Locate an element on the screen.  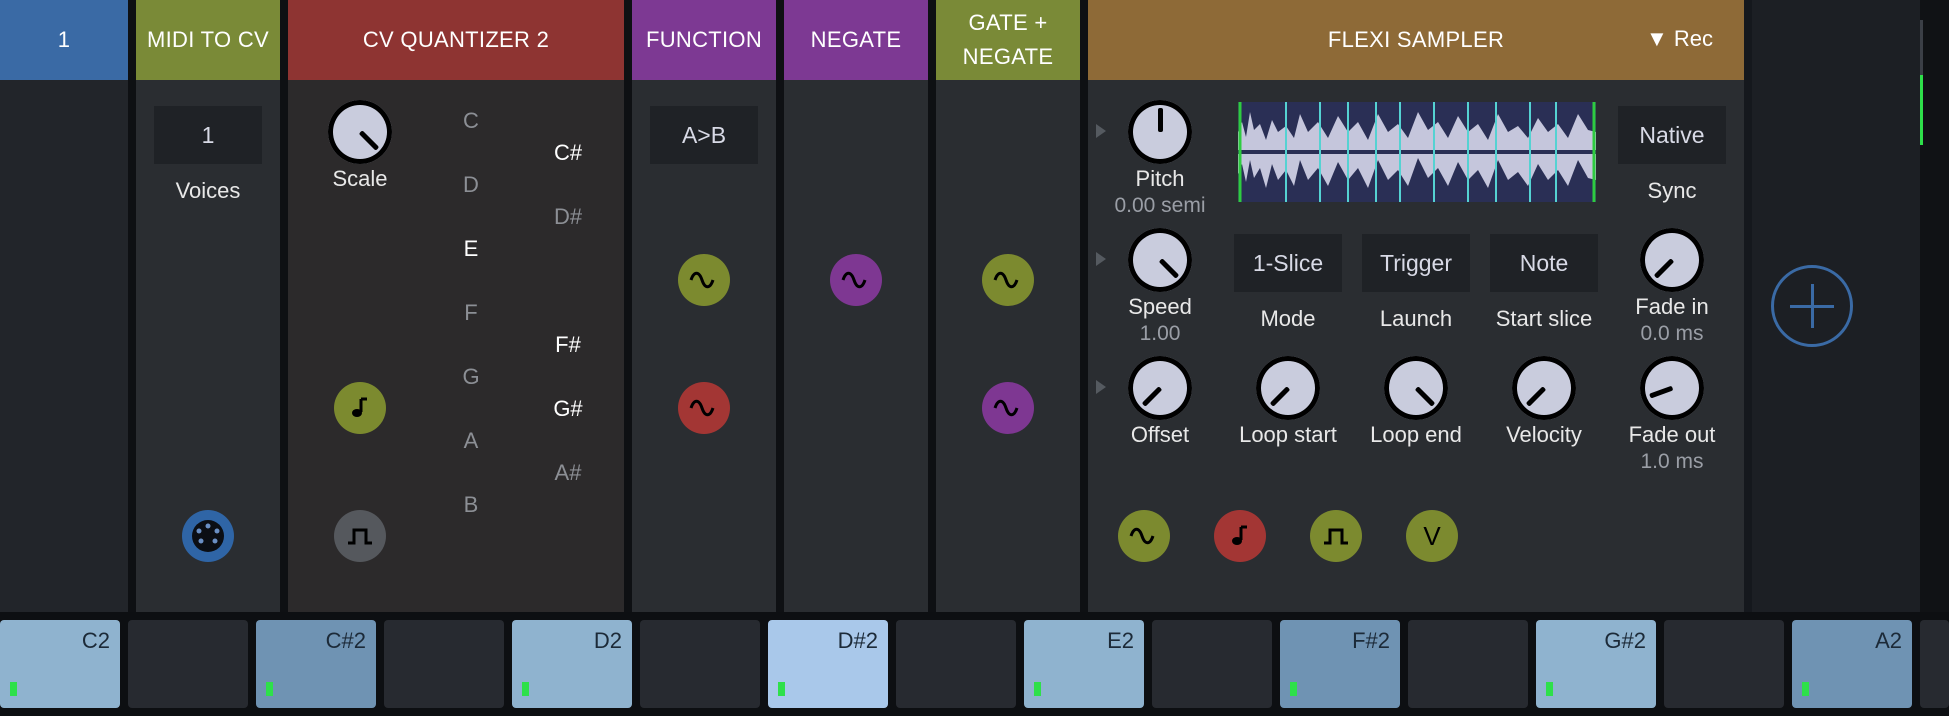
cv-quantizer-header: CV QUANTIZER 2 is located at coordinates (456, 40).